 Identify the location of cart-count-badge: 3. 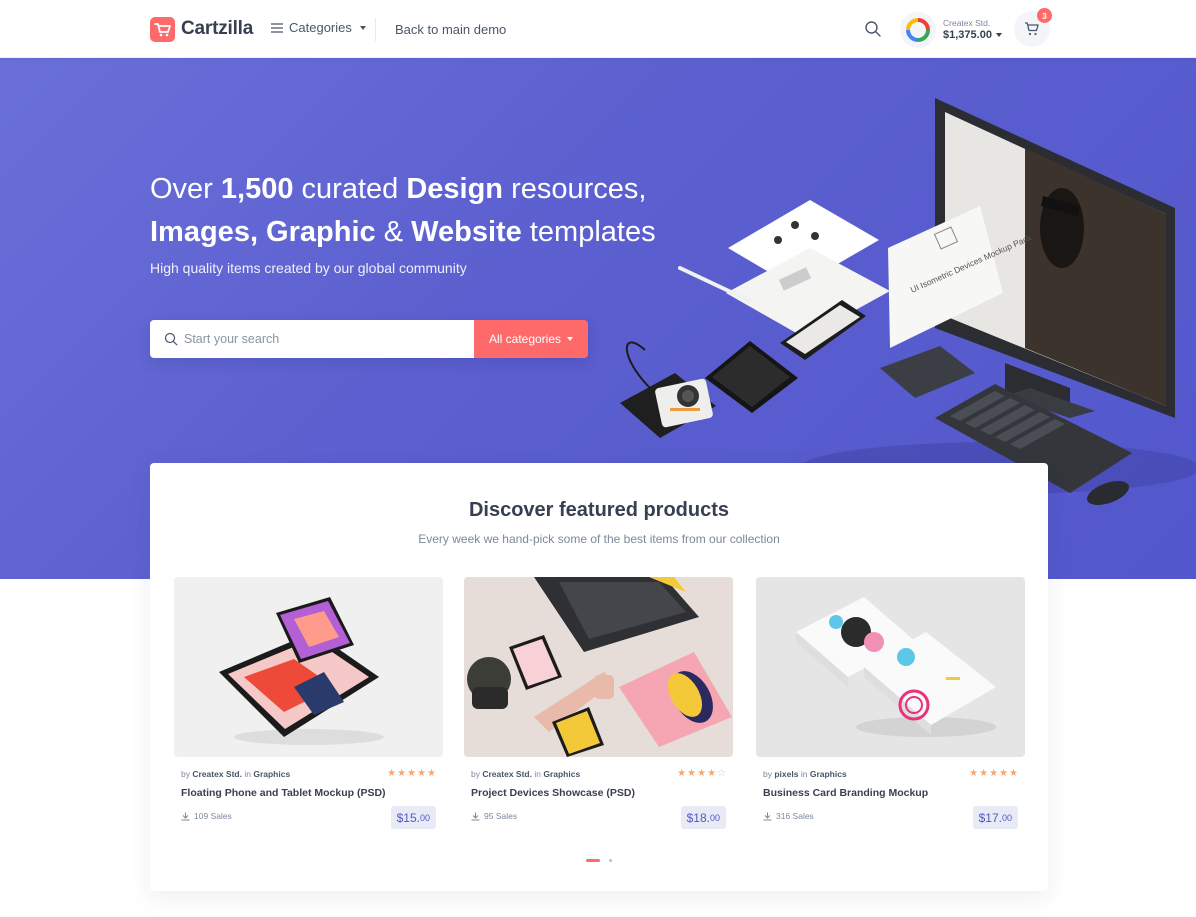
(1044, 15).